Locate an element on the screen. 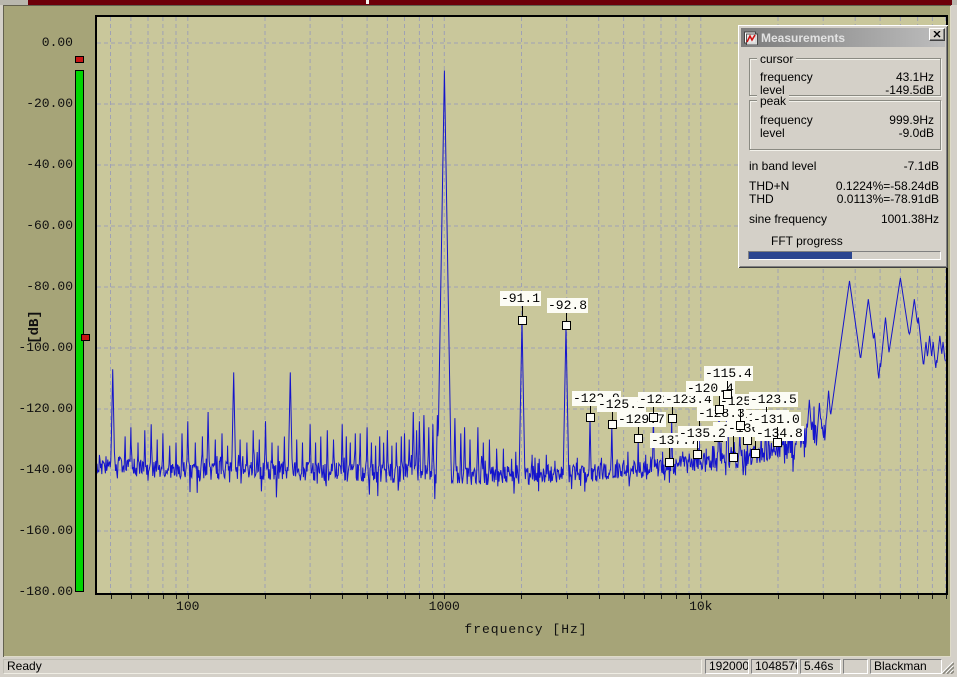 The image size is (957, 677). status-cell is located at coordinates (855, 666).